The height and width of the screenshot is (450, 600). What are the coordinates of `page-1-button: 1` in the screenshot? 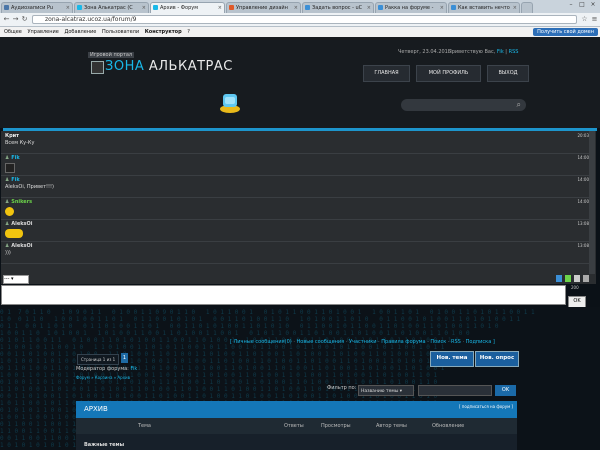 It's located at (124, 358).